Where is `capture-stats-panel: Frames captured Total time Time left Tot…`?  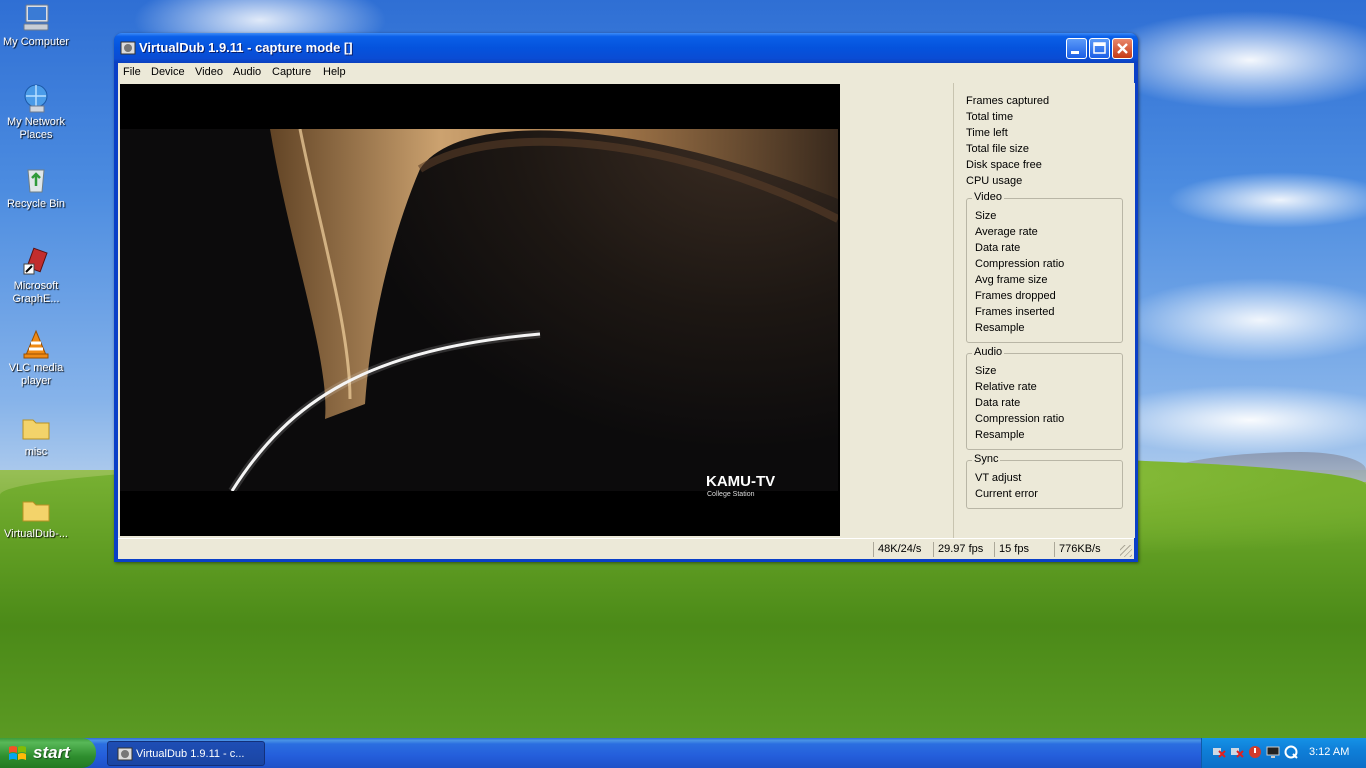
capture-stats-panel: Frames captured Total time Time left Tot… is located at coordinates (1044, 310).